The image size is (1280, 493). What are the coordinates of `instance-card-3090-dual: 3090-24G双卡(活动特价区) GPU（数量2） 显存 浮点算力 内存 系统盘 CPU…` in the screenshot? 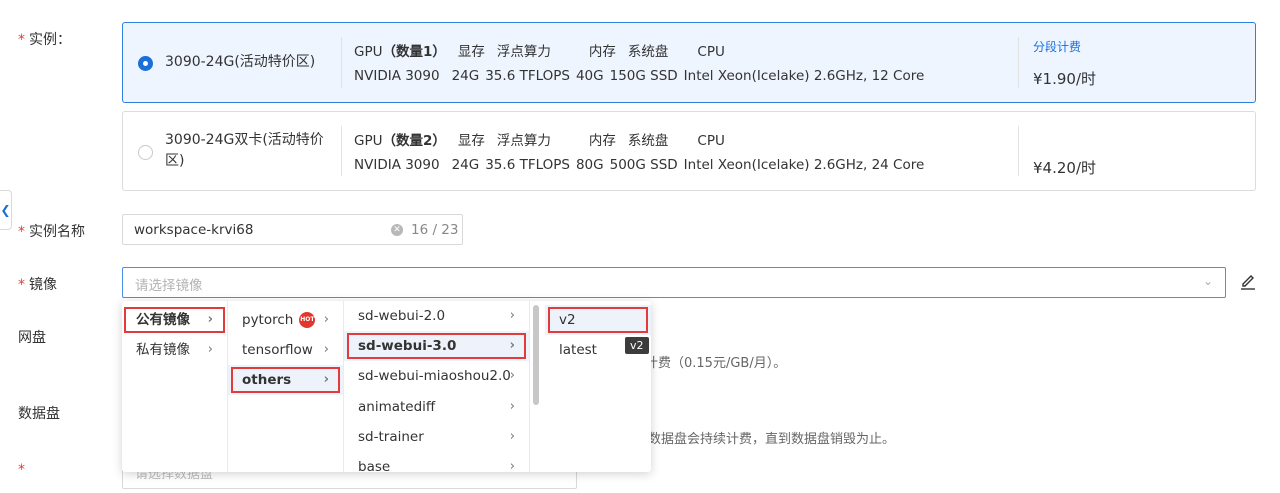 It's located at (689, 151).